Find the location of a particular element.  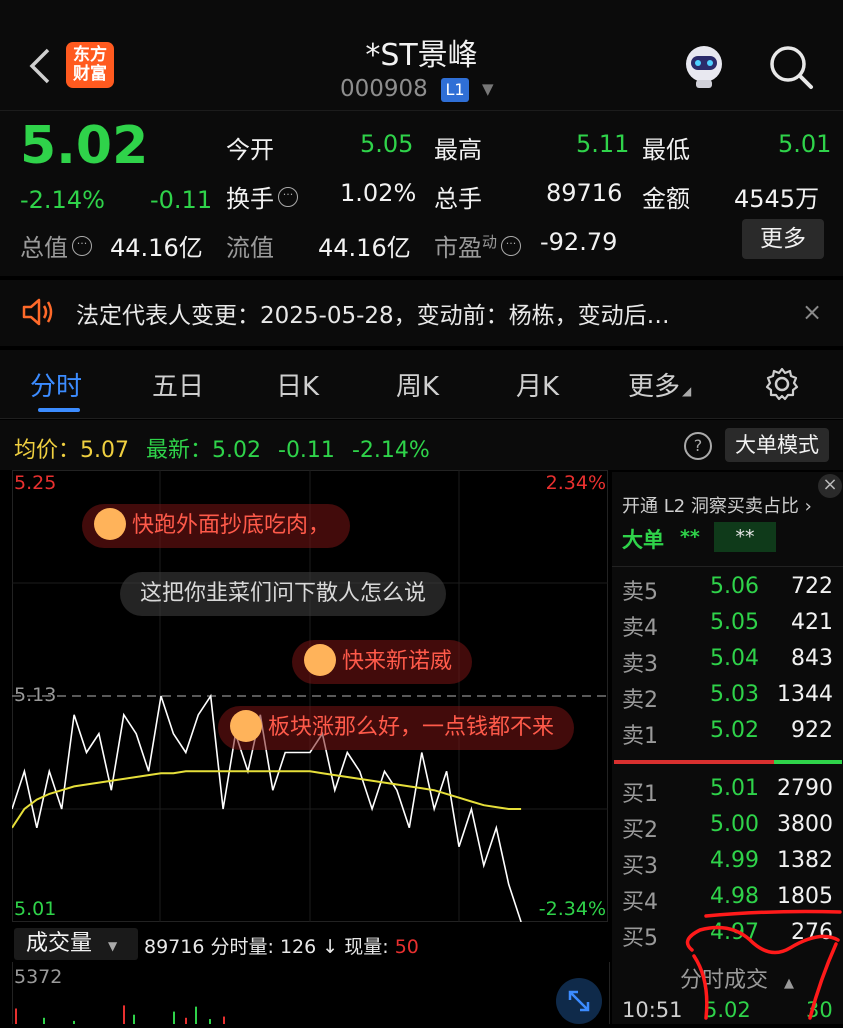

big-order-value: ** is located at coordinates (690, 537).